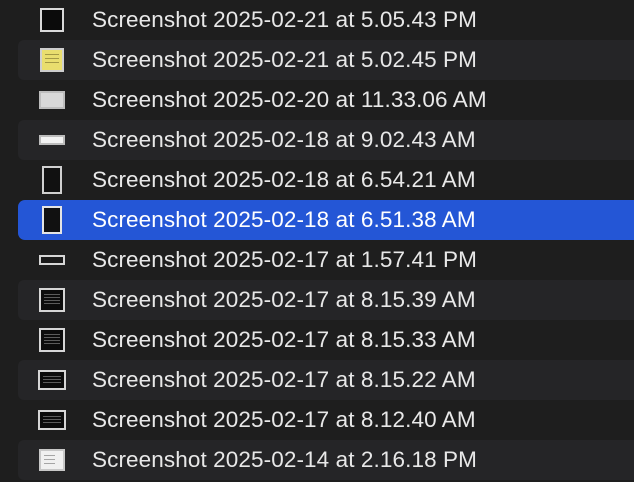 This screenshot has height=482, width=634. What do you see at coordinates (284, 59) in the screenshot?
I see `file-name: Screenshot 2025-02-21 at 5.02.45 PM` at bounding box center [284, 59].